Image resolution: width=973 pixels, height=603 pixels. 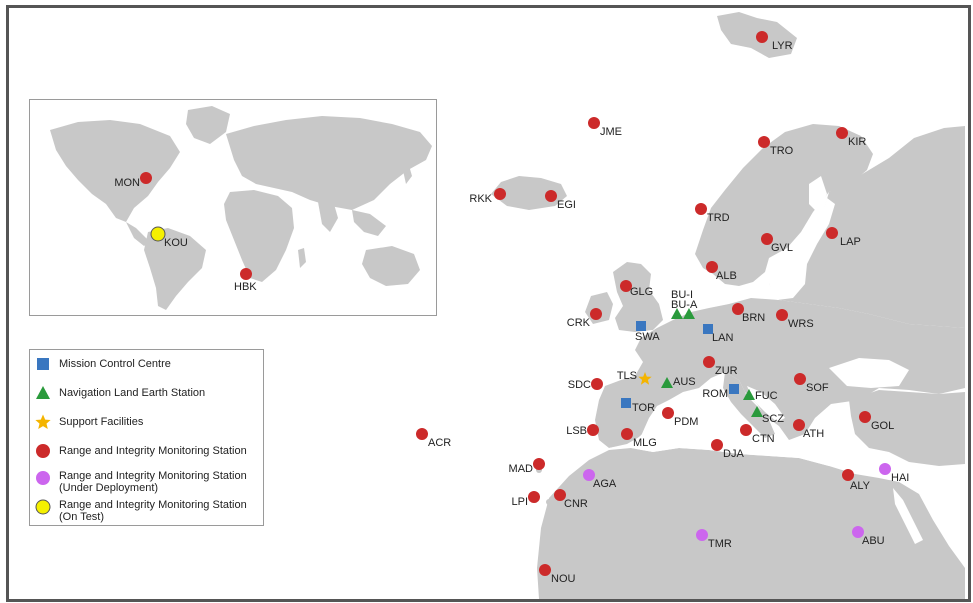 What do you see at coordinates (146, 178) in the screenshot?
I see `station-marker-mon` at bounding box center [146, 178].